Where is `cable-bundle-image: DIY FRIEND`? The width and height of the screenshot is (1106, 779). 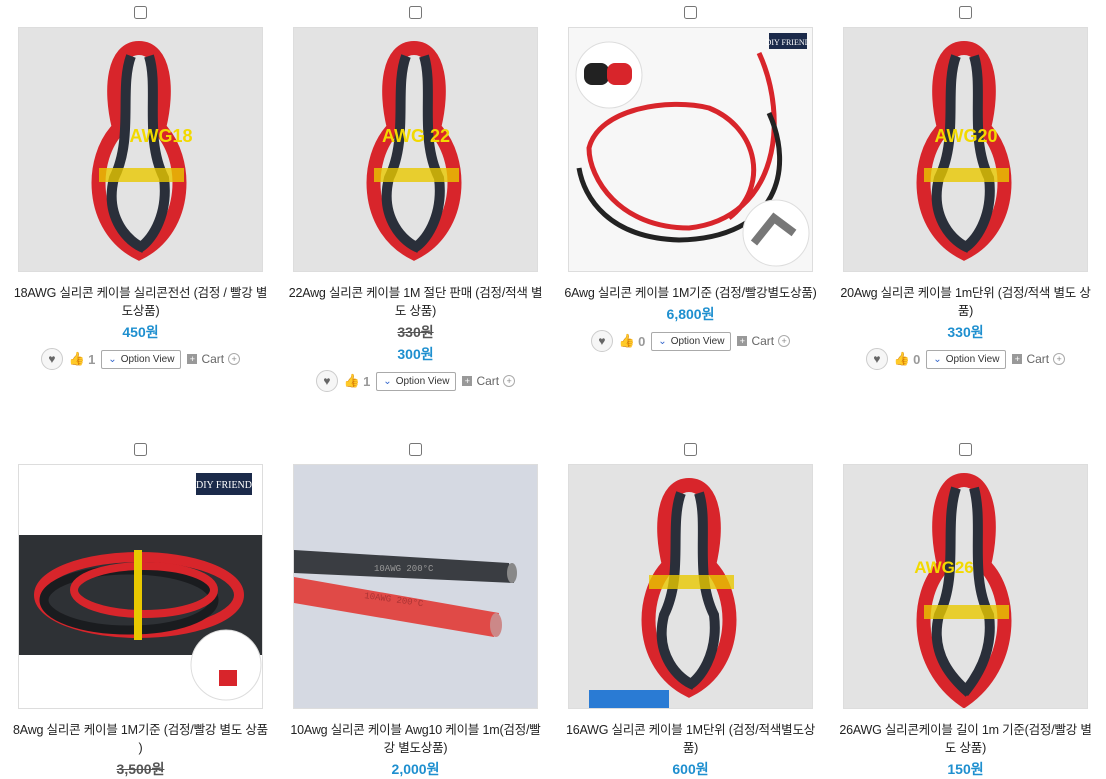 cable-bundle-image: DIY FRIEND is located at coordinates (140, 586).